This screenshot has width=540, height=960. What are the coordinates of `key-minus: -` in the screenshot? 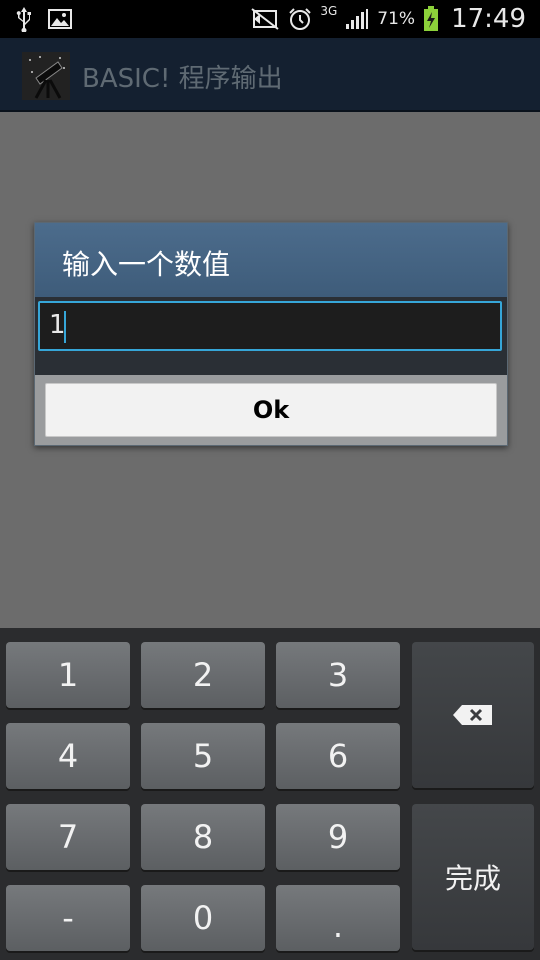 It's located at (68, 918).